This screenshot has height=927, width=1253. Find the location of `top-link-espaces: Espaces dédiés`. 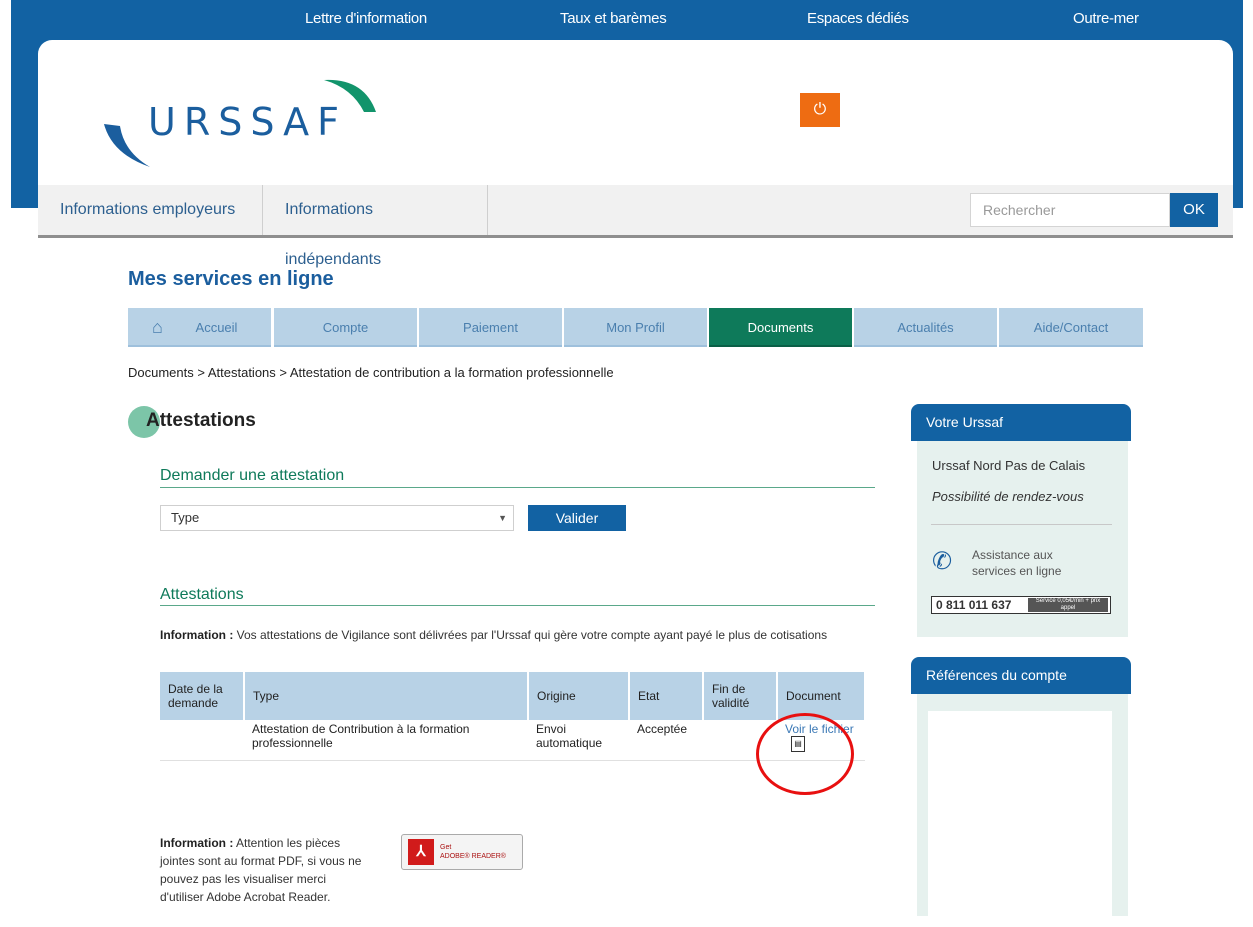

top-link-espaces: Espaces dédiés is located at coordinates (858, 18).